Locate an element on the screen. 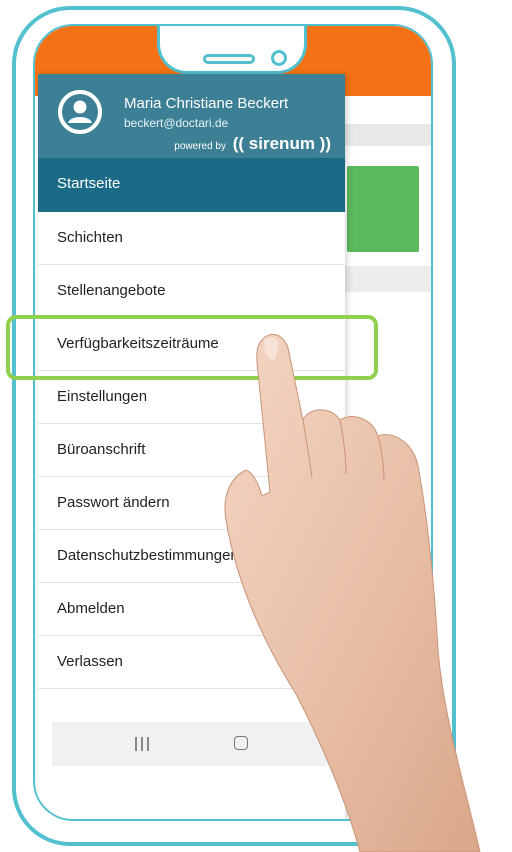 Image resolution: width=512 pixels, height=852 pixels. menu-item-passwort-aendern: Passwort ändern is located at coordinates (191, 503).